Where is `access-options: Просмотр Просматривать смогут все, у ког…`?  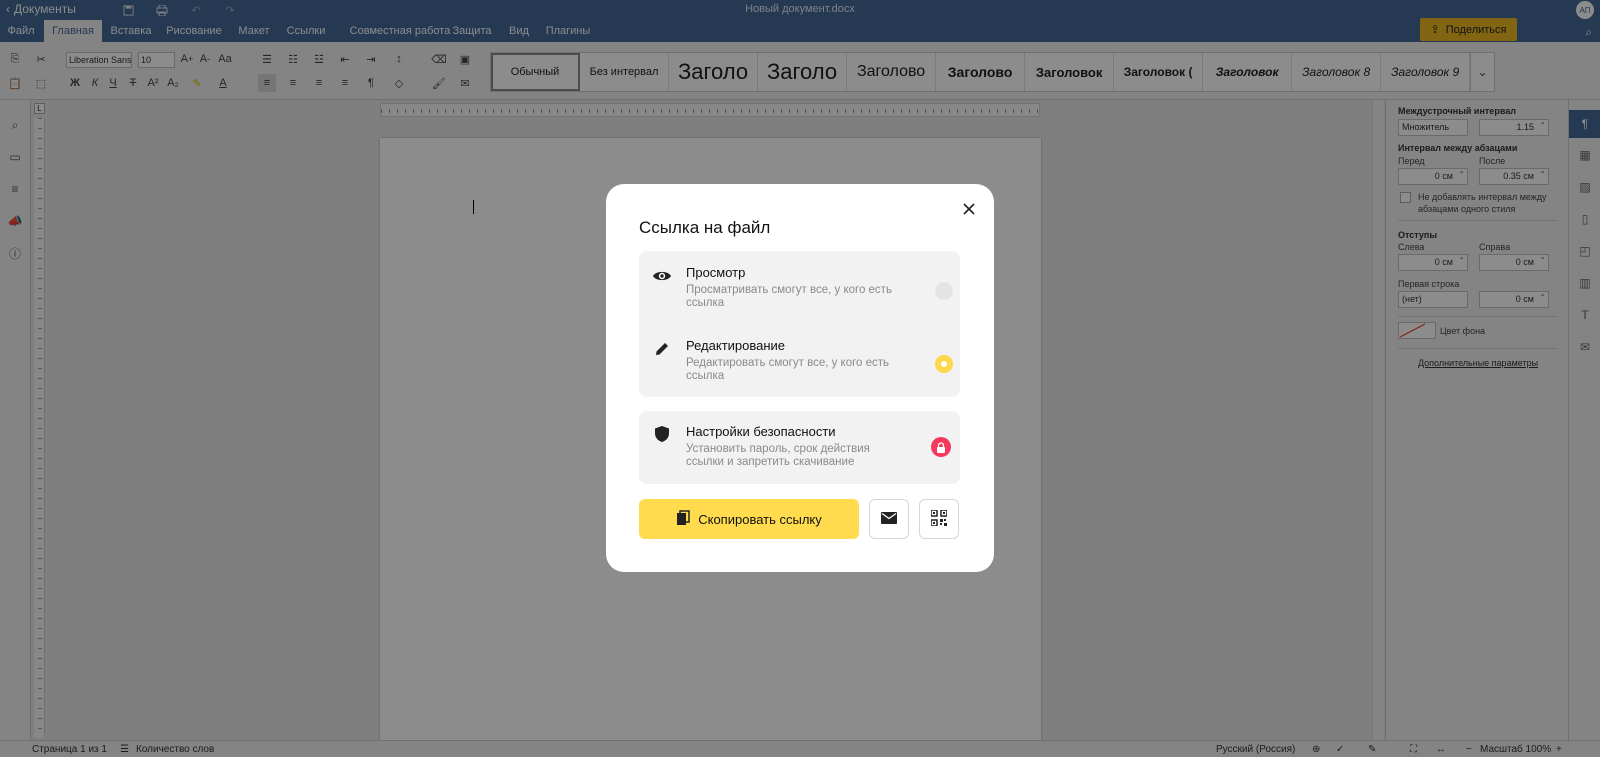
access-options: Просмотр Просматривать смогут все, у ког… is located at coordinates (799, 324).